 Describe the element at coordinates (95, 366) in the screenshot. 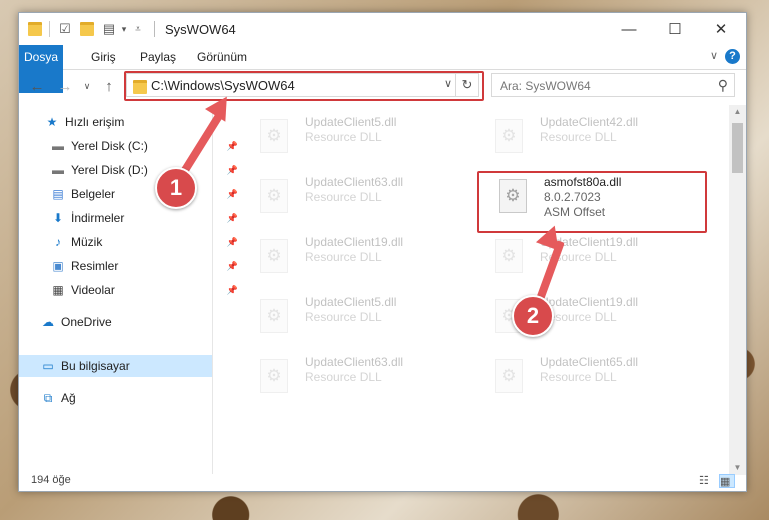

I see `nav-label: Bu bilgisayar` at that location.